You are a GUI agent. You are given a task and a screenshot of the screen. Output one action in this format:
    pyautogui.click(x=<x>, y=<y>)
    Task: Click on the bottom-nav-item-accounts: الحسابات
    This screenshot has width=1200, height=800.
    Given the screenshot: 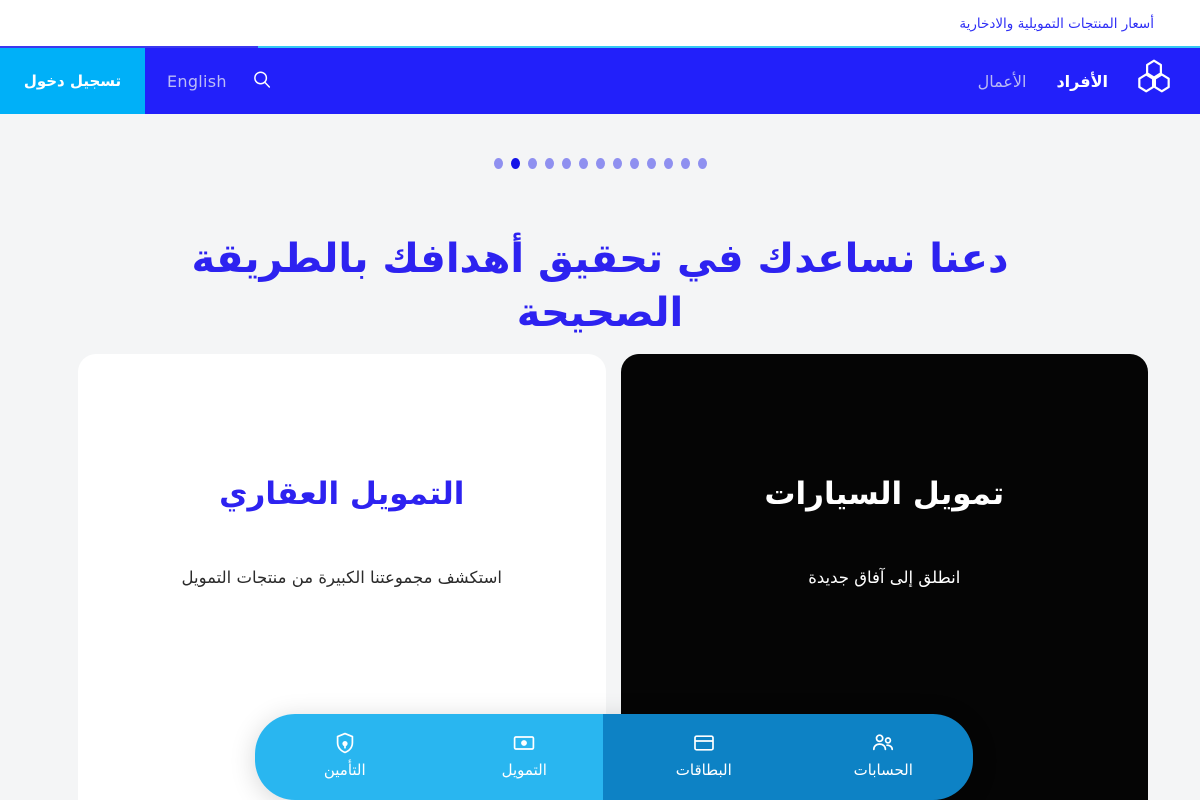 What is the action you would take?
    pyautogui.click(x=884, y=746)
    